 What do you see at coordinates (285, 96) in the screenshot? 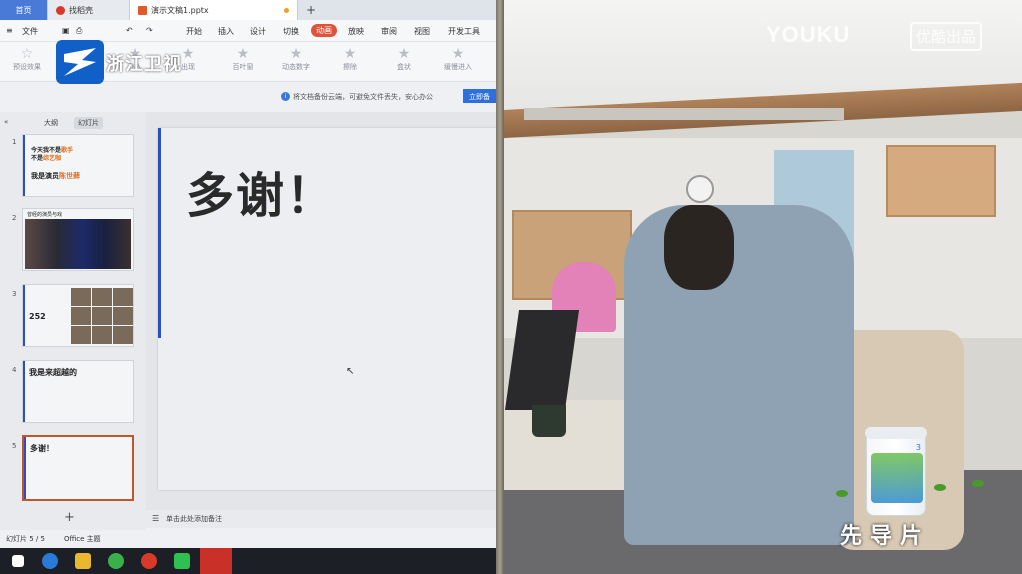
I see `info-icon: i` at bounding box center [285, 96].